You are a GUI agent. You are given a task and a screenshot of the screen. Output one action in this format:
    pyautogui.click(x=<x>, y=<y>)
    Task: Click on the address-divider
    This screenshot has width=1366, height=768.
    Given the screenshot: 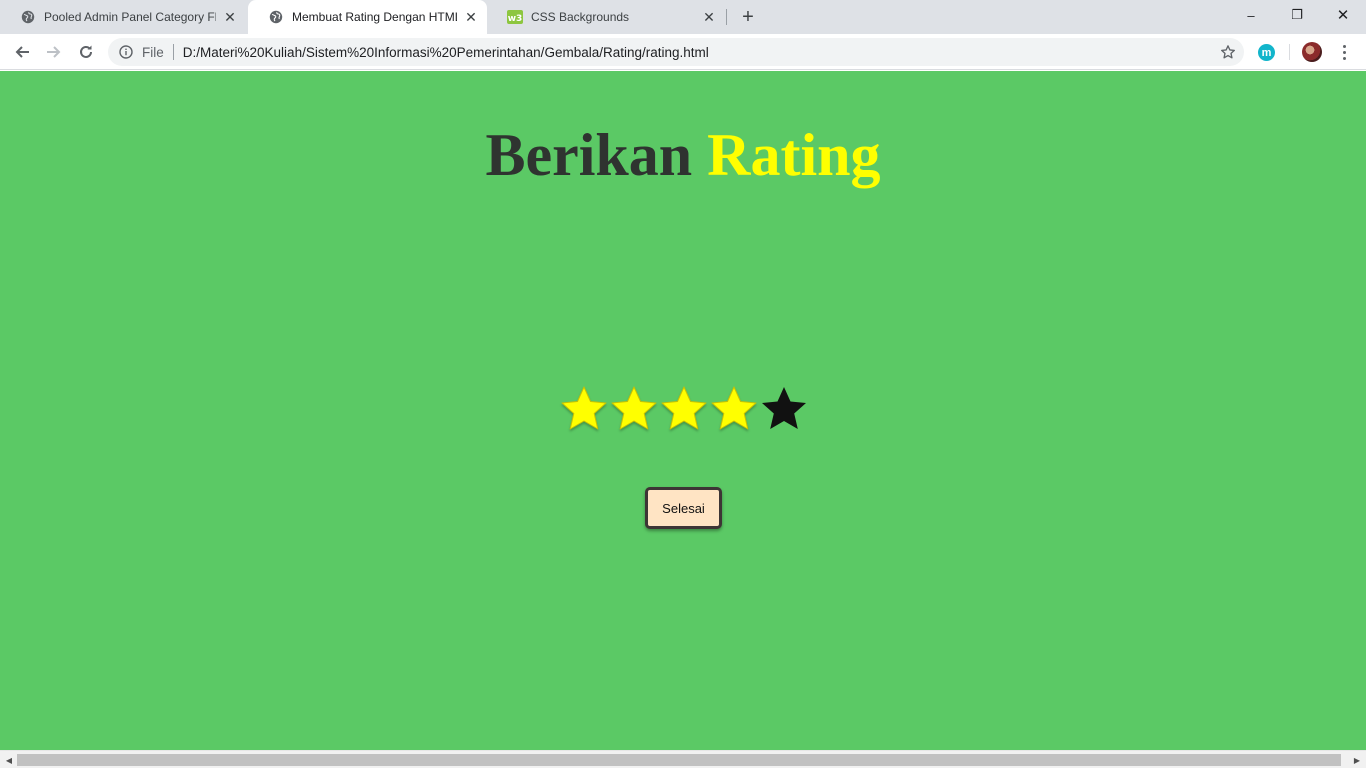 What is the action you would take?
    pyautogui.click(x=173, y=52)
    